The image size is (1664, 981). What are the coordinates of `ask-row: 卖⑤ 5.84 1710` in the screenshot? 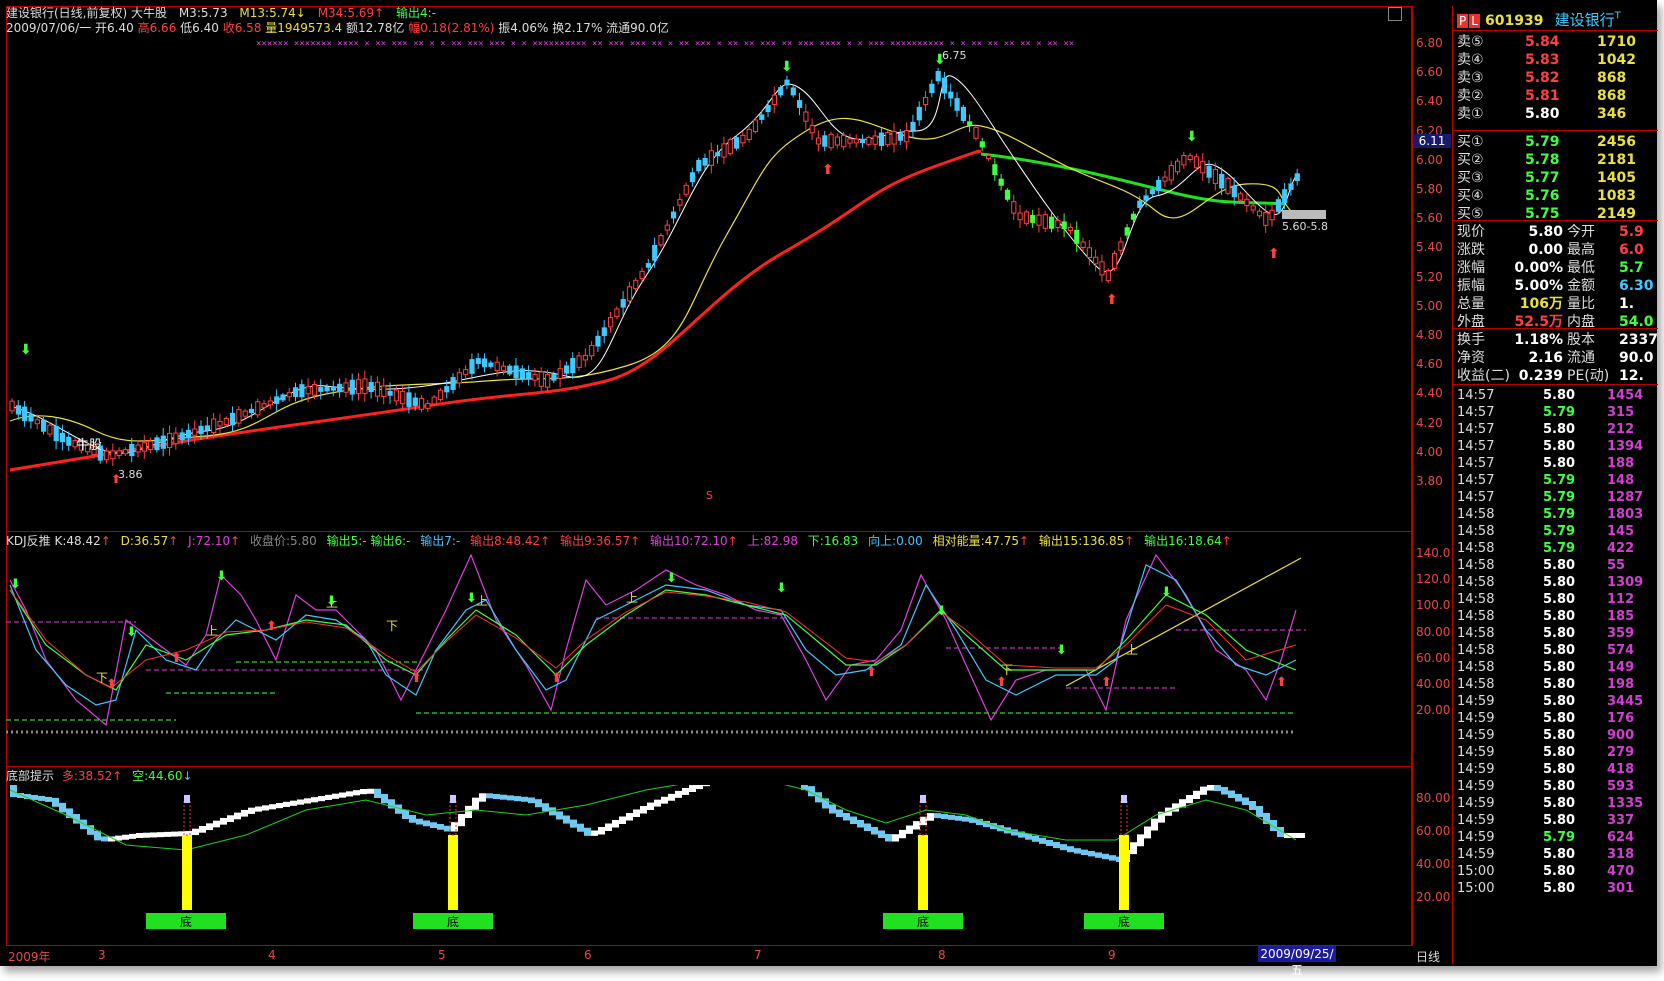 It's located at (1557, 42).